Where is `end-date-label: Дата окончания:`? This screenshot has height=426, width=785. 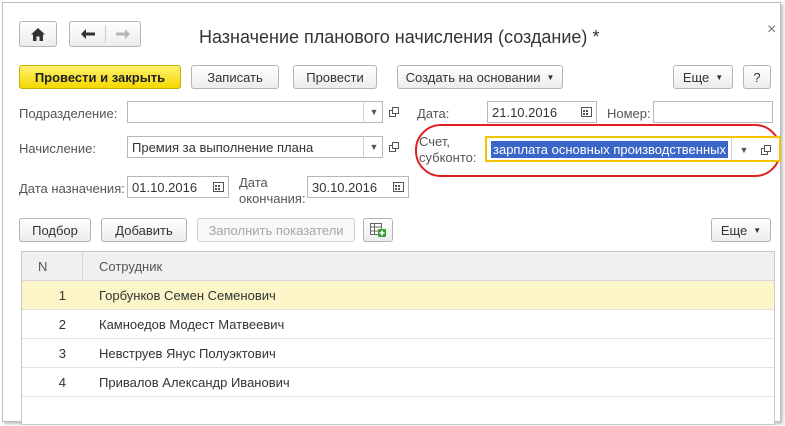
end-date-label: Дата окончания: is located at coordinates (272, 191).